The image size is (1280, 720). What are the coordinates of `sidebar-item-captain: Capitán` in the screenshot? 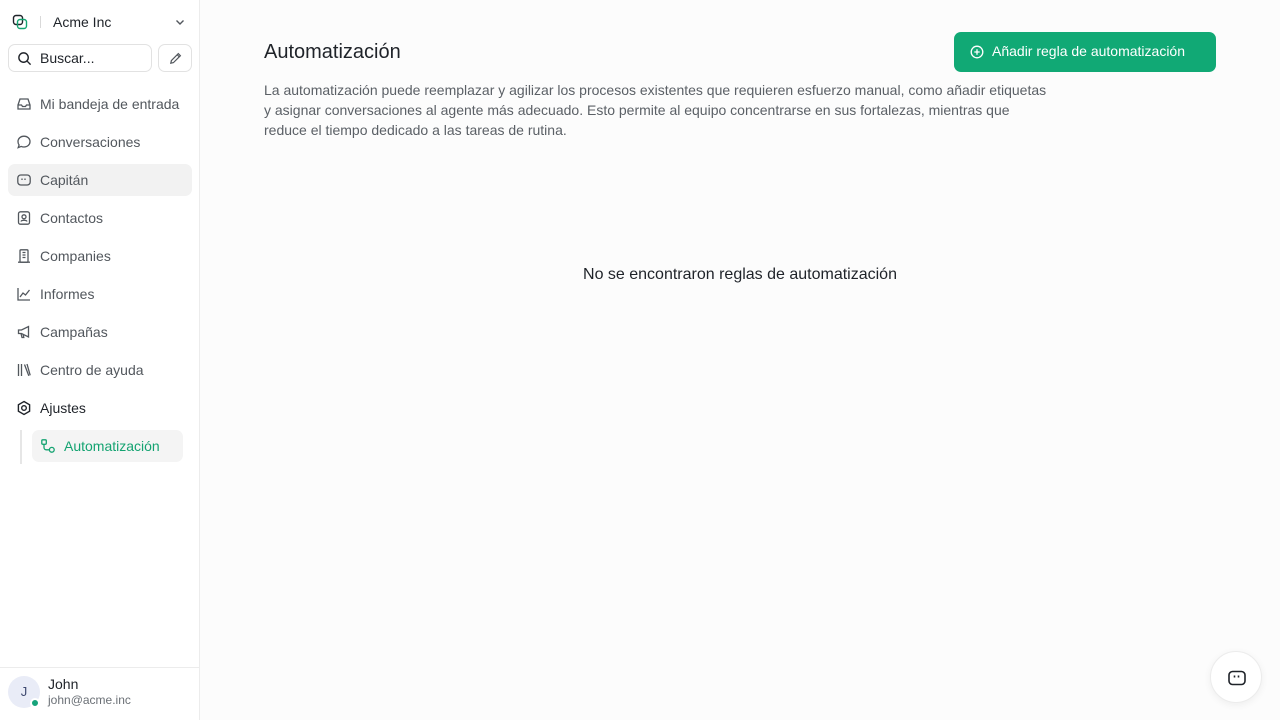 It's located at (100, 180).